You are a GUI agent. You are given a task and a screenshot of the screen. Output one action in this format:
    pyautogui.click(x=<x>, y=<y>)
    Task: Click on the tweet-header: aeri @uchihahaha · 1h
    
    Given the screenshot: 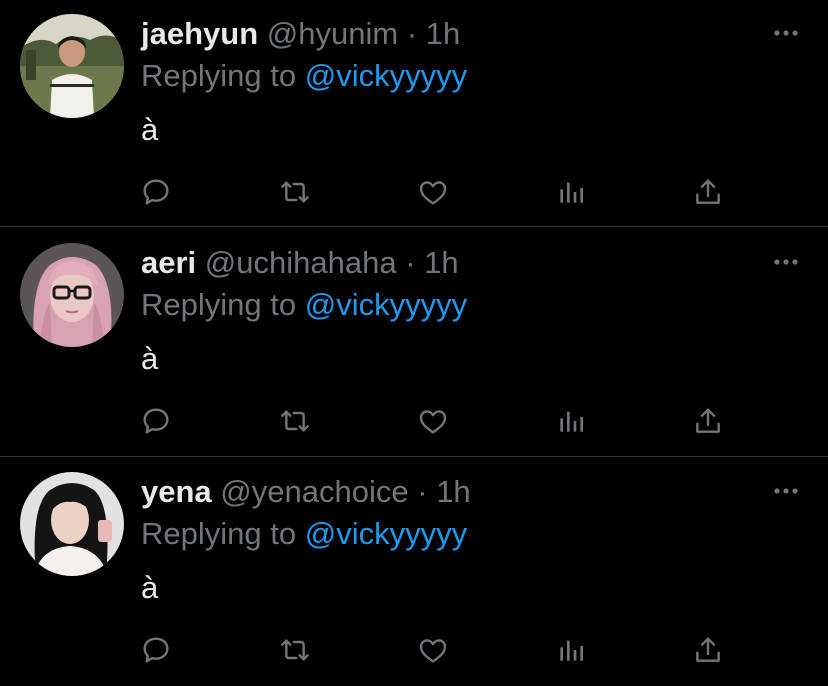 What is the action you would take?
    pyautogui.click(x=300, y=263)
    